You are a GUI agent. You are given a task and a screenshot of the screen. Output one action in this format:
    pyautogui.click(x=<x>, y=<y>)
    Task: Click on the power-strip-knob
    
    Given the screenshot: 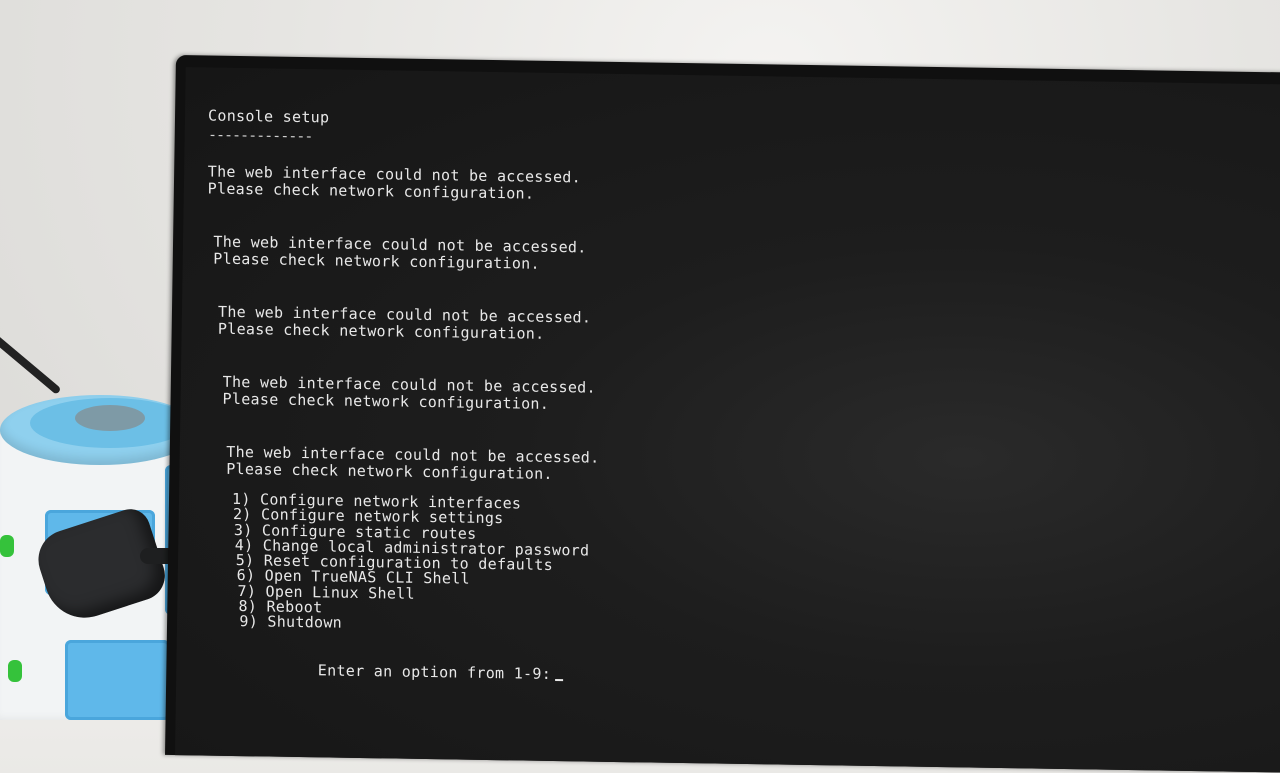 What is the action you would take?
    pyautogui.click(x=110, y=418)
    